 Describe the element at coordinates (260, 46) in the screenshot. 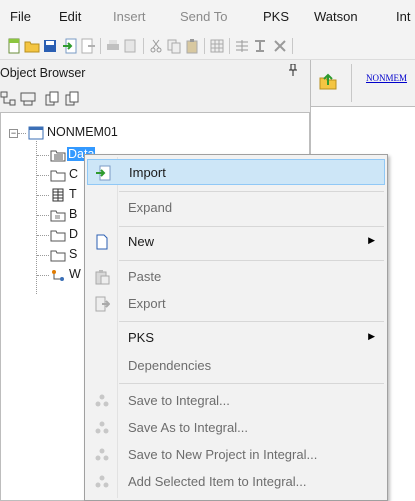

I see `tree-icon` at that location.